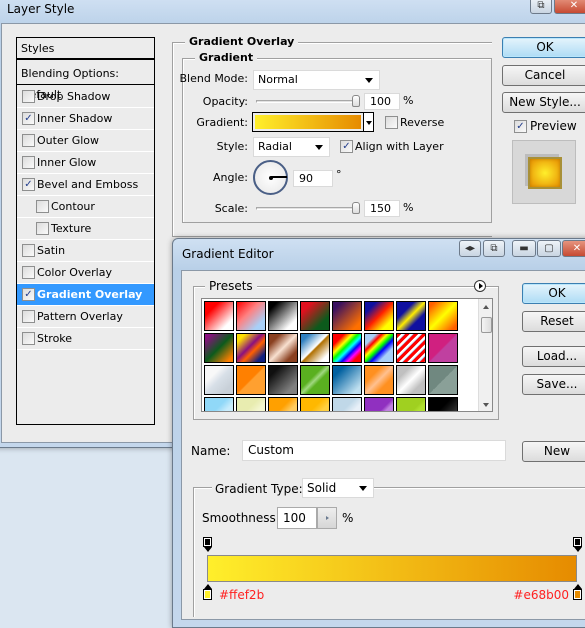 Image resolution: width=585 pixels, height=628 pixels. What do you see at coordinates (85, 163) in the screenshot?
I see `style-item: Inner Glow` at bounding box center [85, 163].